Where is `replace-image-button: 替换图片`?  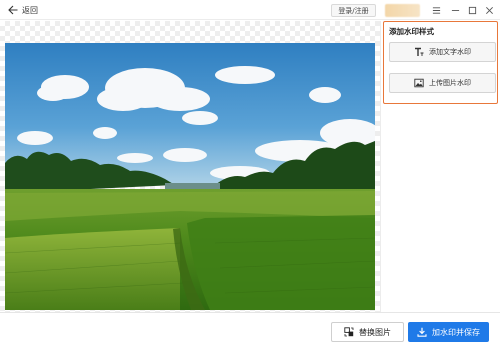
replace-image-button: 替换图片 is located at coordinates (367, 332).